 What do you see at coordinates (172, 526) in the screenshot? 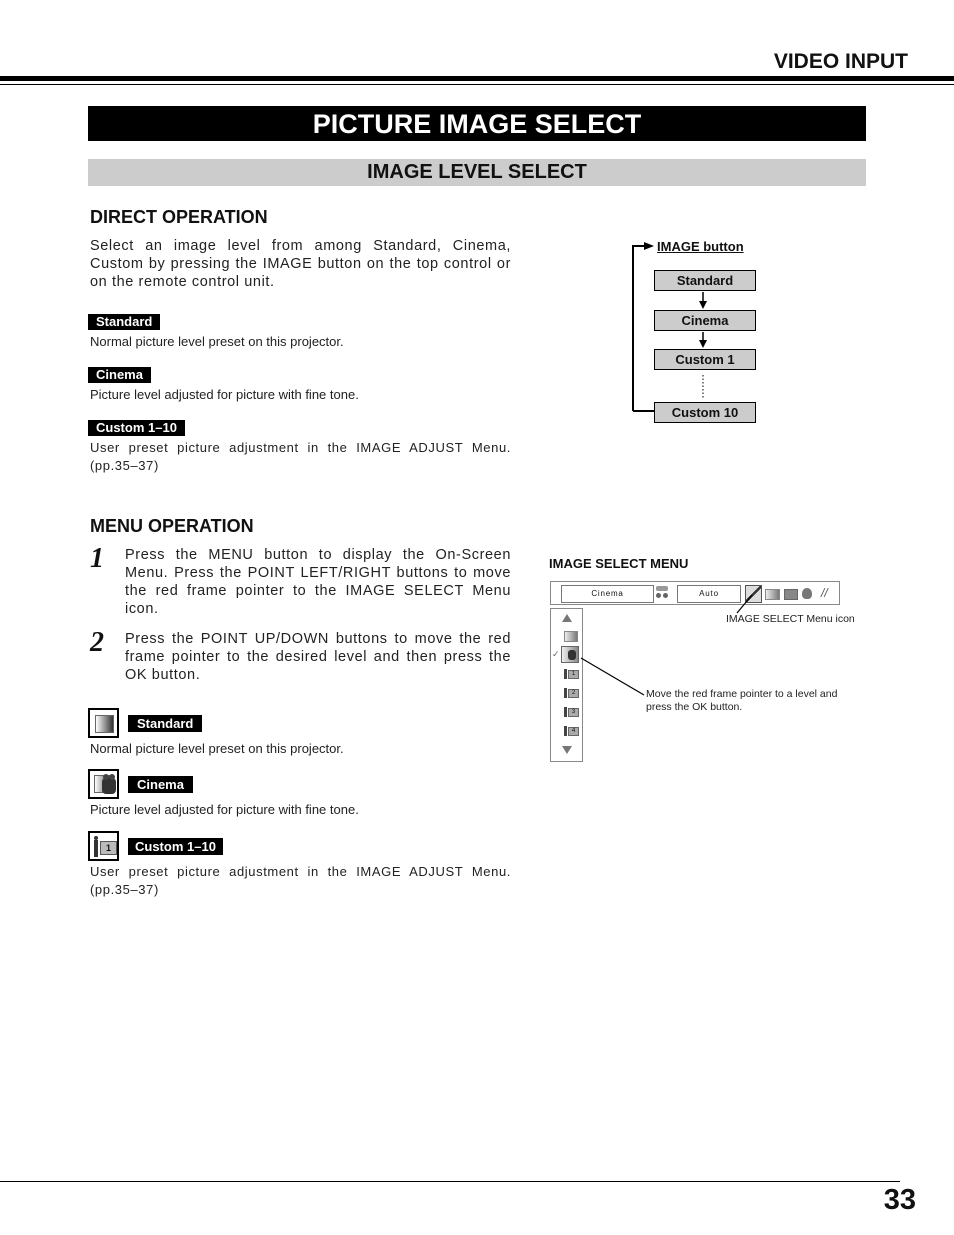
I see `menu-operation-heading: MENU OPERATION` at bounding box center [172, 526].